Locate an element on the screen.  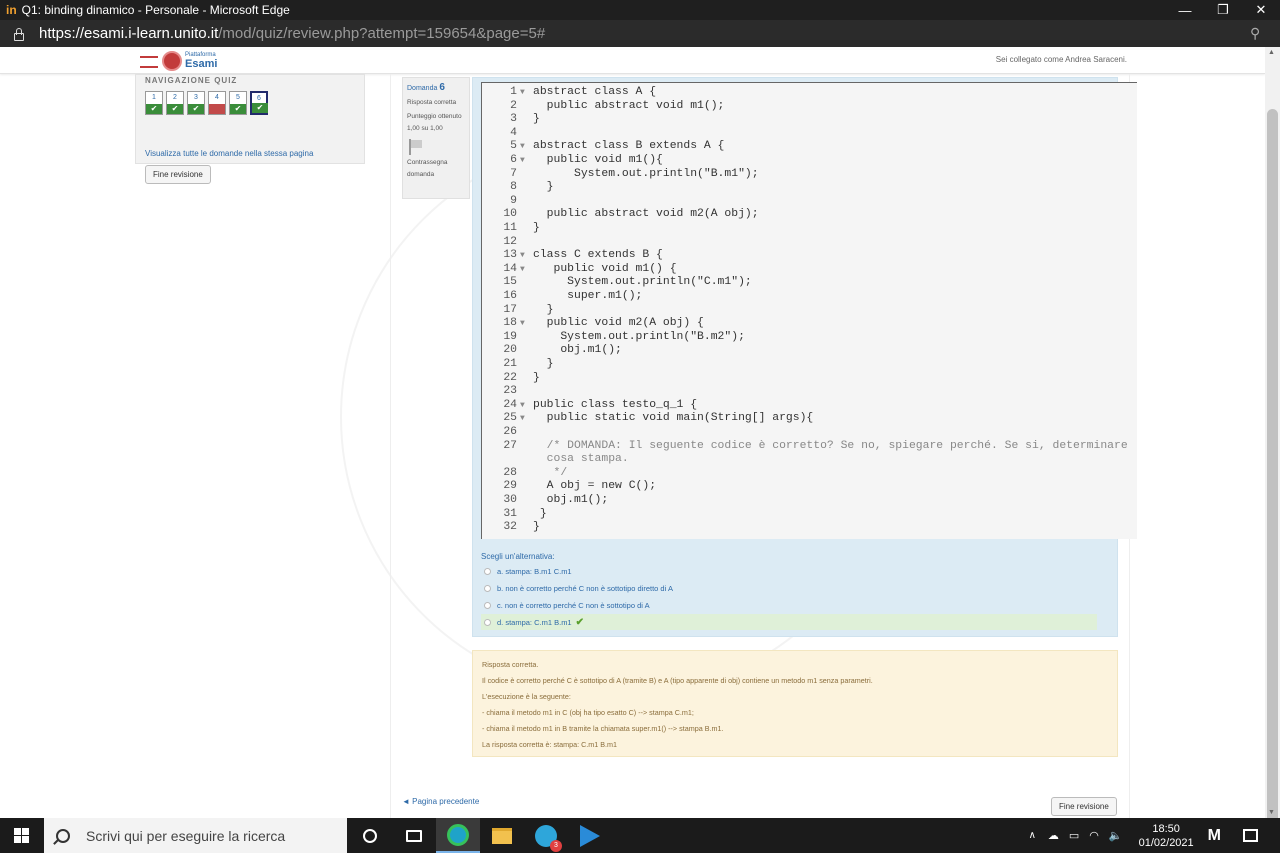
question-button-4: 4 is located at coordinates (217, 103).